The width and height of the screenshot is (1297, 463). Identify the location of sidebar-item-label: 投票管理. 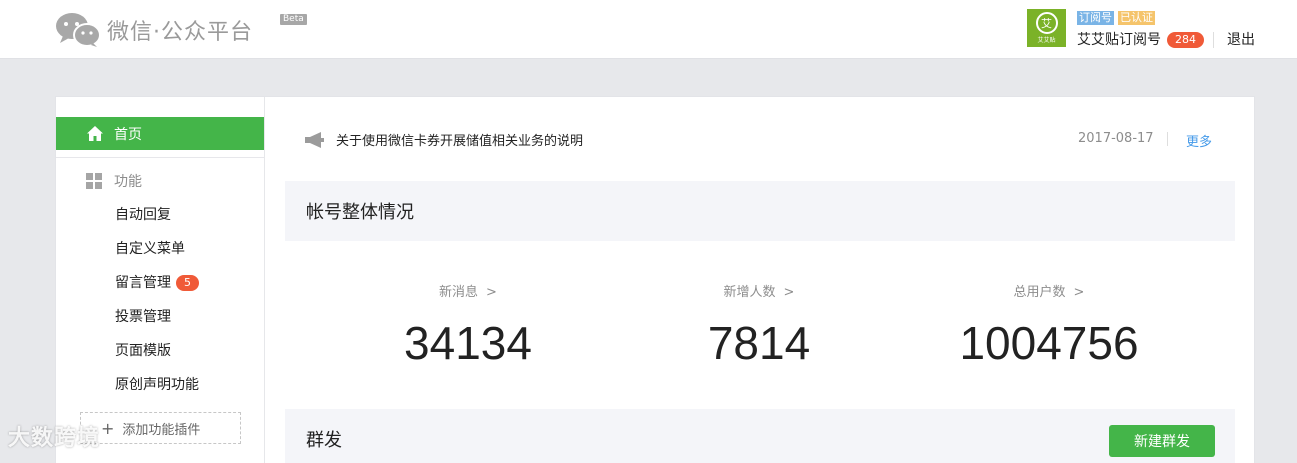
(143, 317).